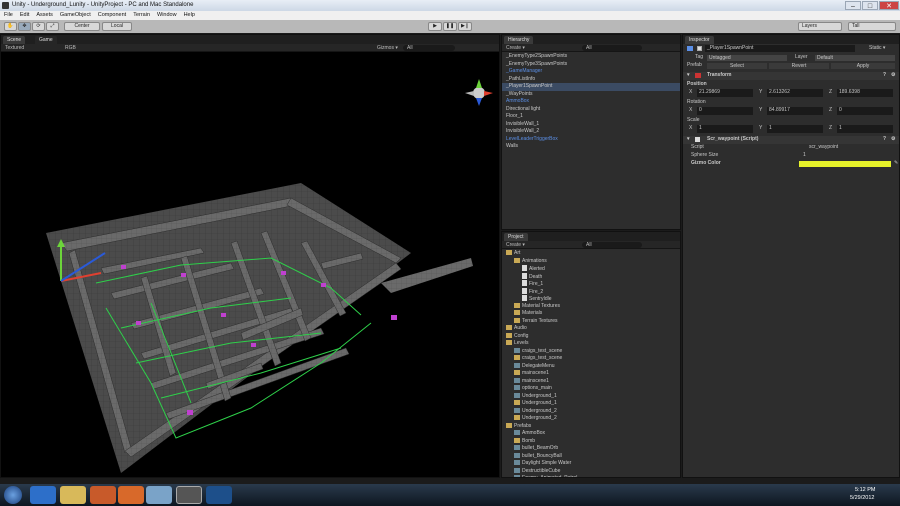 The height and width of the screenshot is (506, 900). I want to click on media-player-icon, so click(103, 495).